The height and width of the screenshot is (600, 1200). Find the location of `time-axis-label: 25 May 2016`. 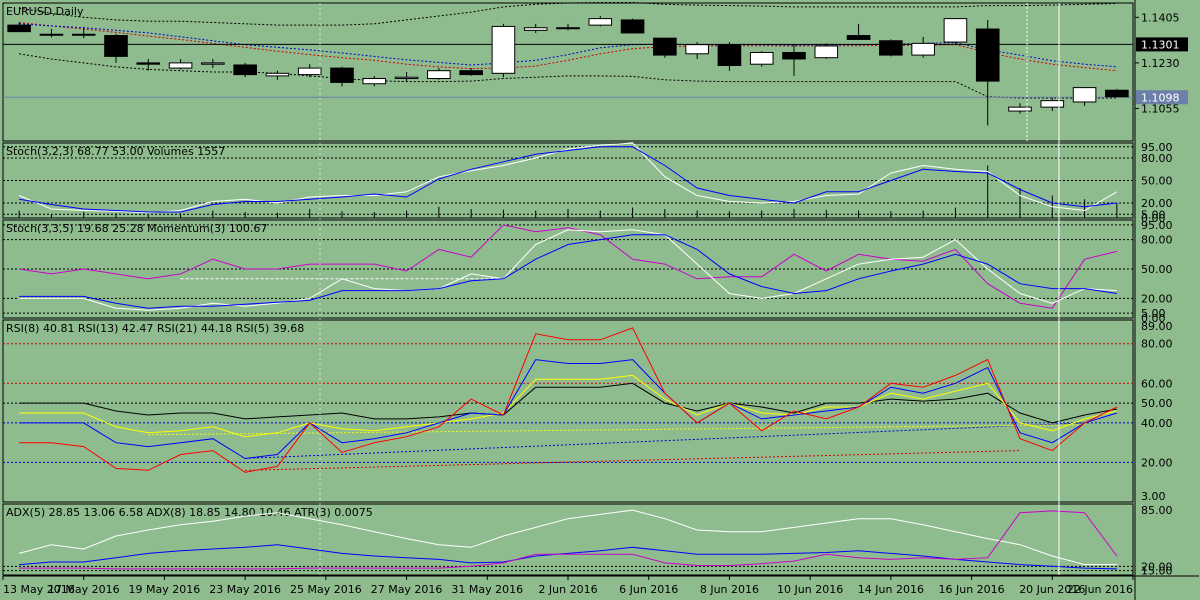

time-axis-label: 25 May 2016 is located at coordinates (326, 589).